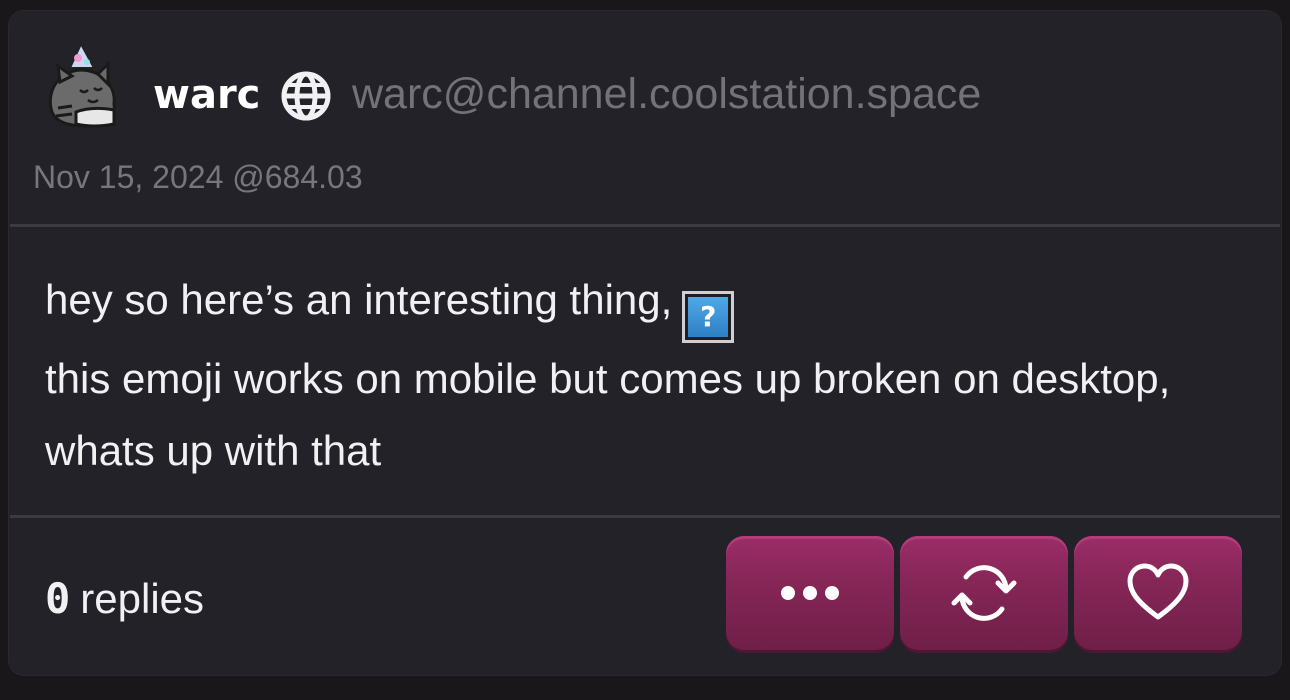  I want to click on more-options-button, so click(810, 593).